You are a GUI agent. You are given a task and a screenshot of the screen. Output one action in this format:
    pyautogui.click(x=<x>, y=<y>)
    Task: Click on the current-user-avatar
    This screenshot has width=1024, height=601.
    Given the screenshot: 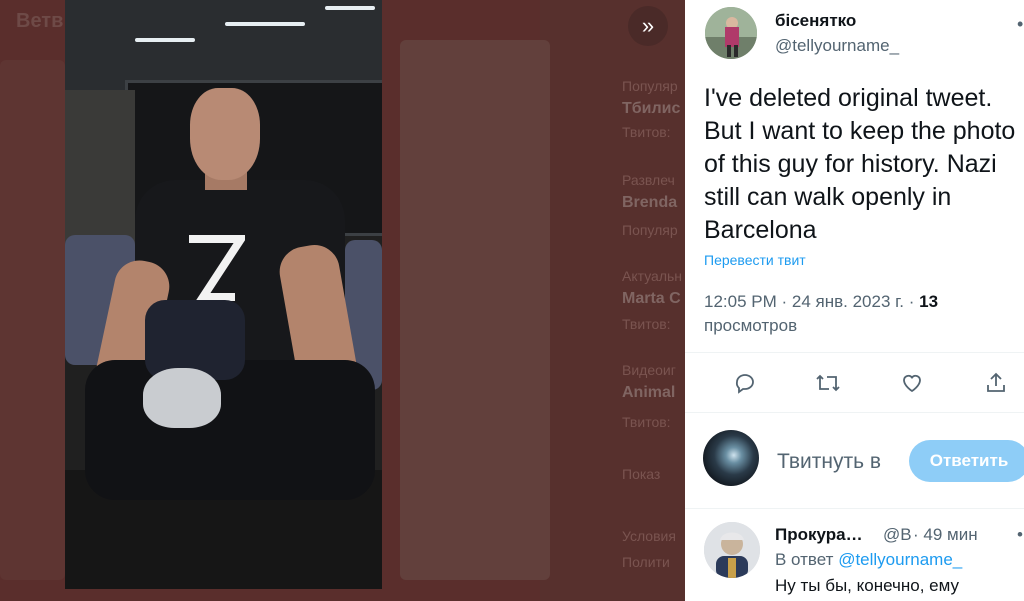 What is the action you would take?
    pyautogui.click(x=731, y=458)
    